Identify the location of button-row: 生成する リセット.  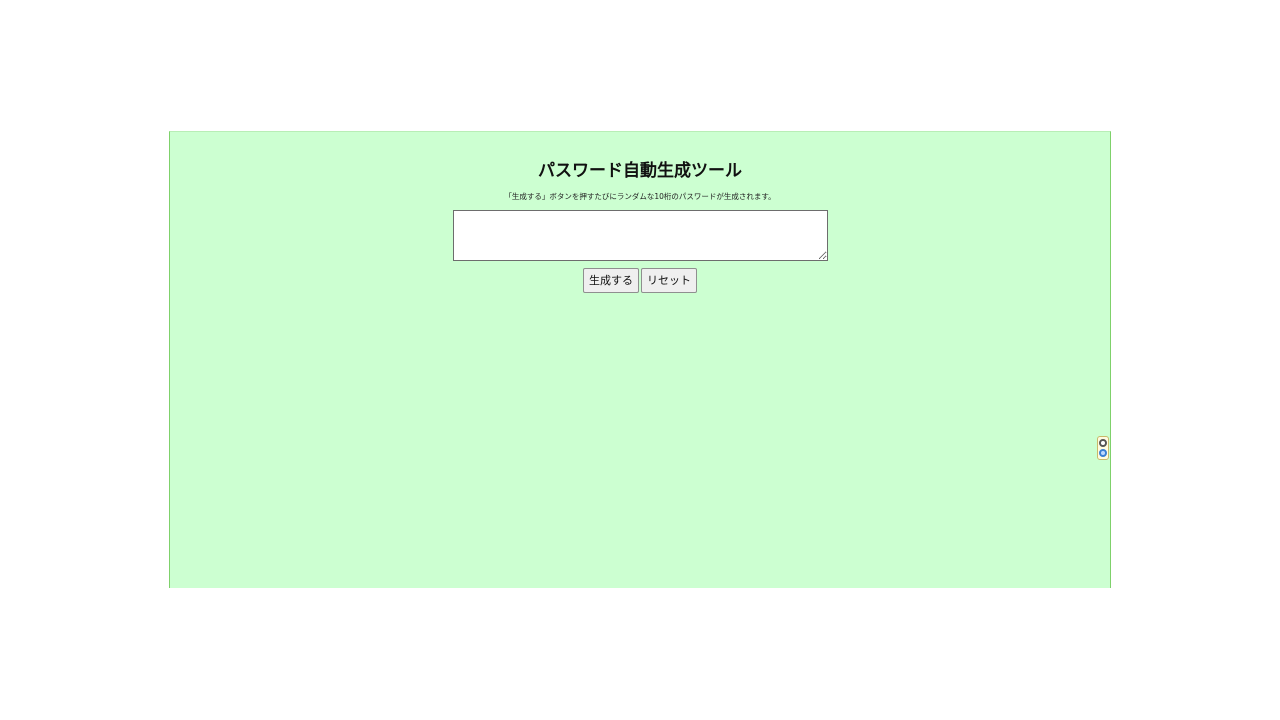
(640, 280).